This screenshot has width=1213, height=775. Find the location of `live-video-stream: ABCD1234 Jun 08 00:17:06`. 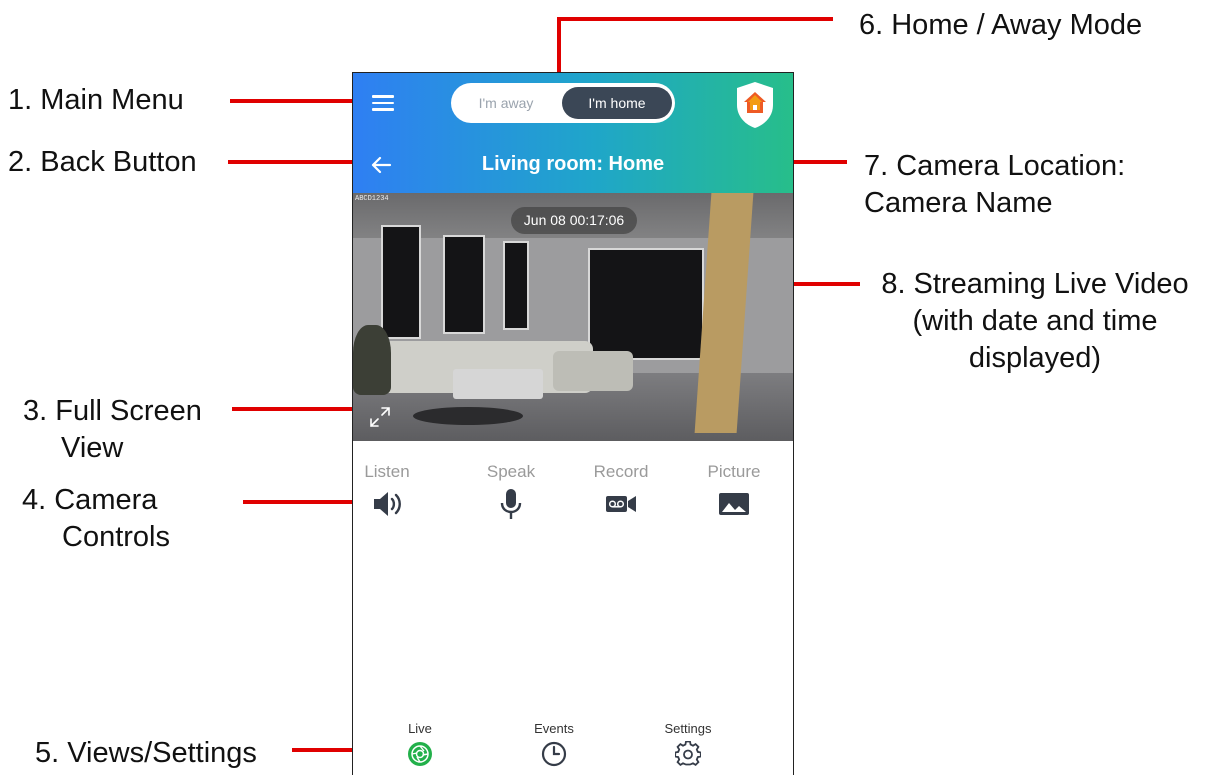

live-video-stream: ABCD1234 Jun 08 00:17:06 is located at coordinates (573, 317).